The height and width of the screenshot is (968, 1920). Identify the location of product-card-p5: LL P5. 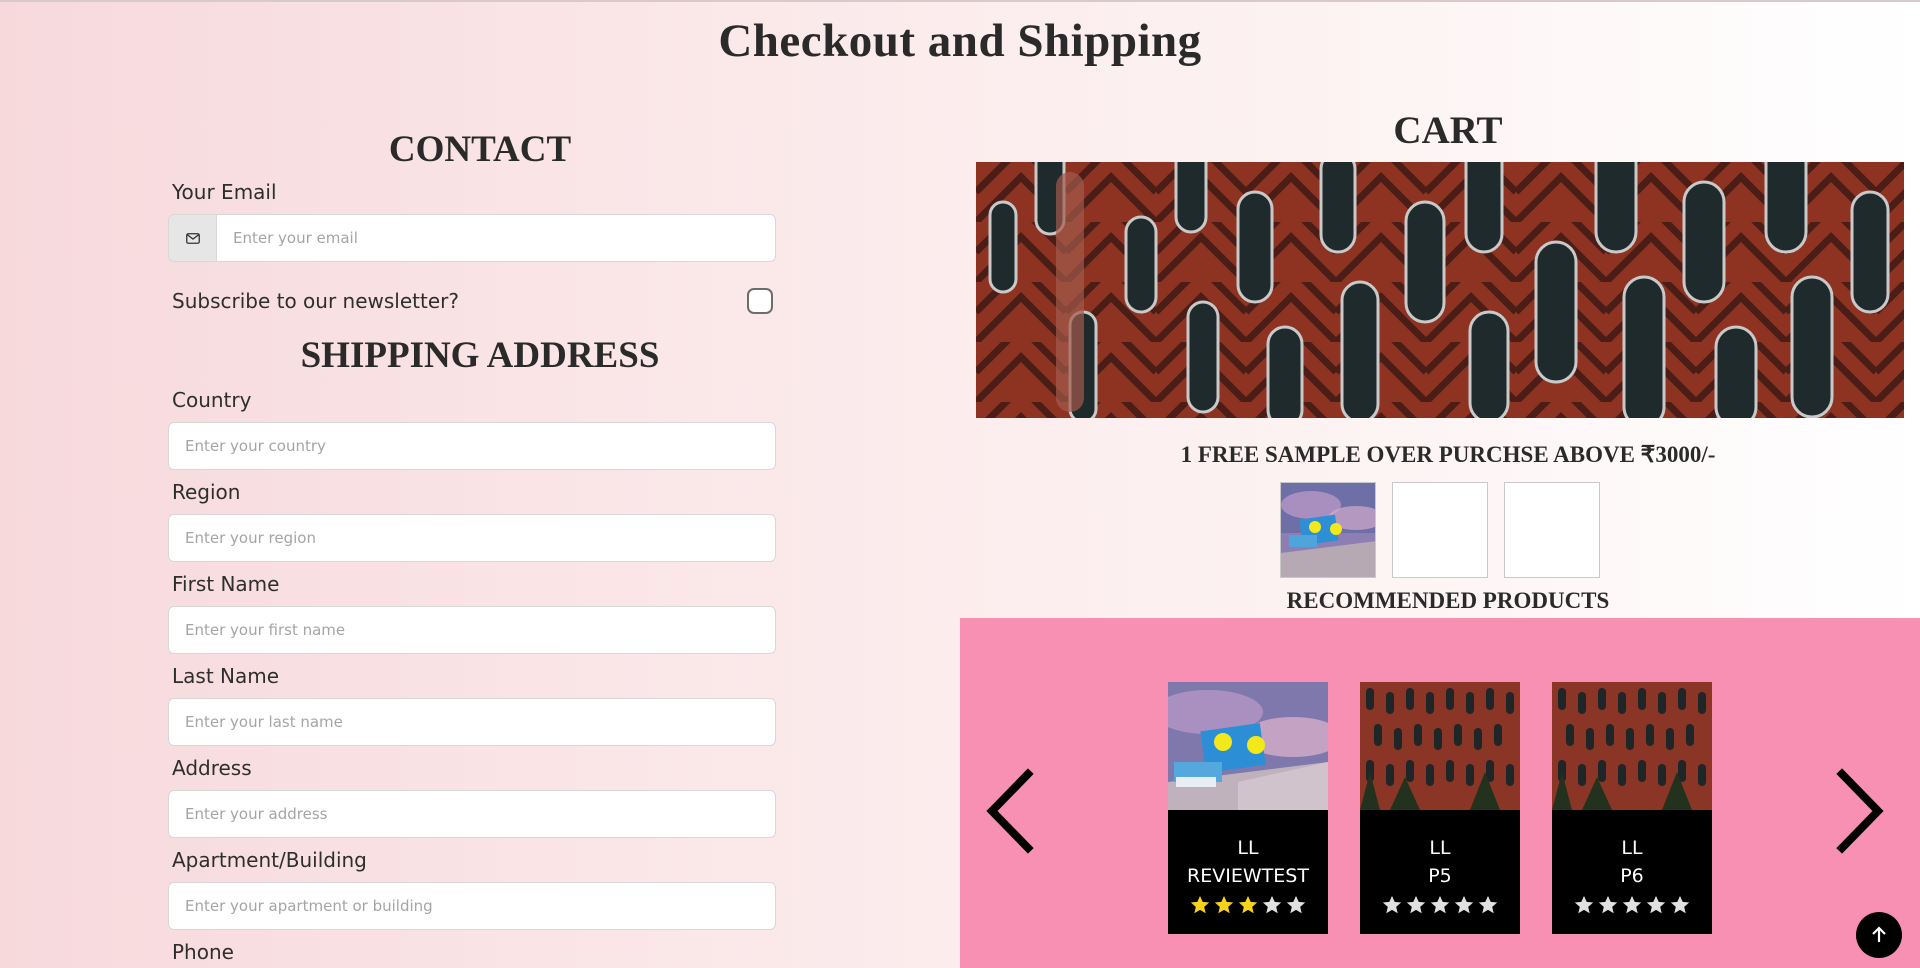
(1440, 808).